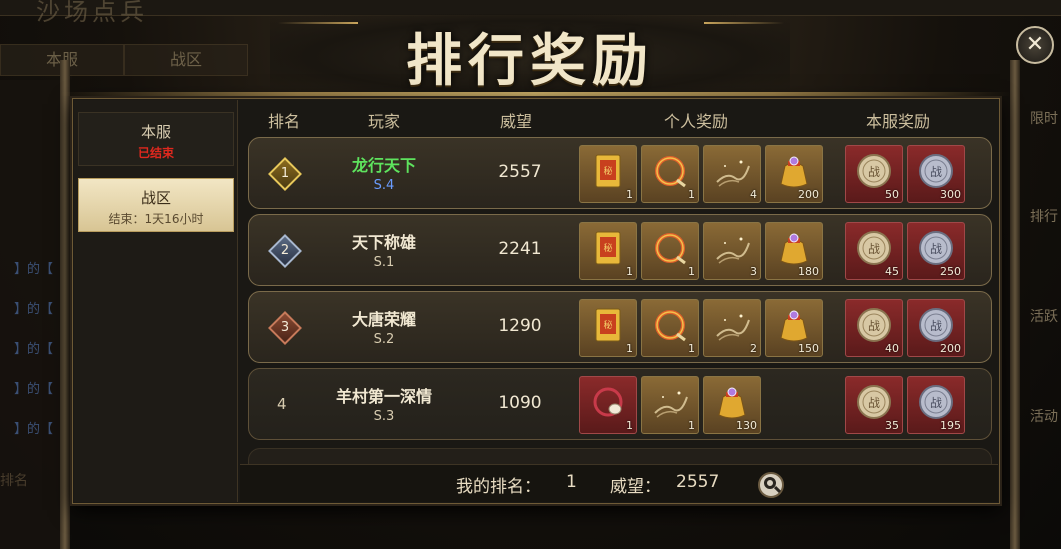 Image resolution: width=1061 pixels, height=549 pixels. Describe the element at coordinates (898, 121) in the screenshot. I see `column-header-server-reward: 本服奖励` at that location.